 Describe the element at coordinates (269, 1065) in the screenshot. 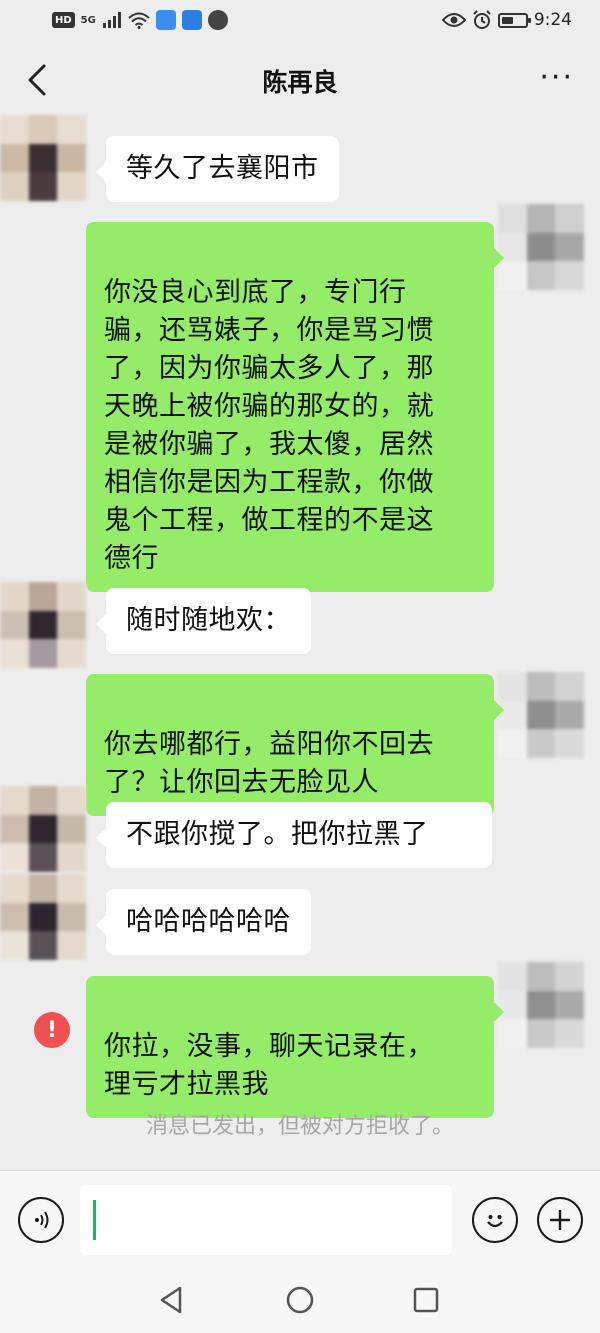

I see `message-text: 你拉，没事，聊天记录在， 理亏才拉黑我` at that location.